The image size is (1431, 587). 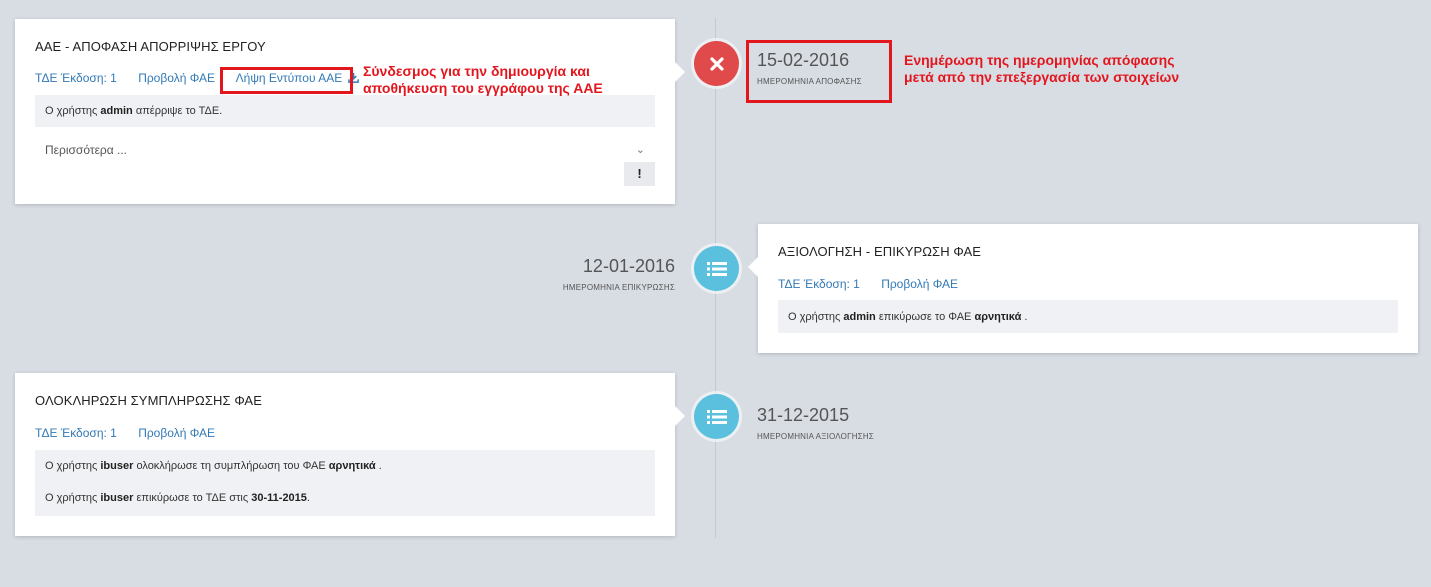 I want to click on card-title: ΟΛΟΚΛΗΡΩΣΗ ΣΥΜΠΛΗΡΩΣΗΣ ΦΑΕ, so click(x=148, y=400).